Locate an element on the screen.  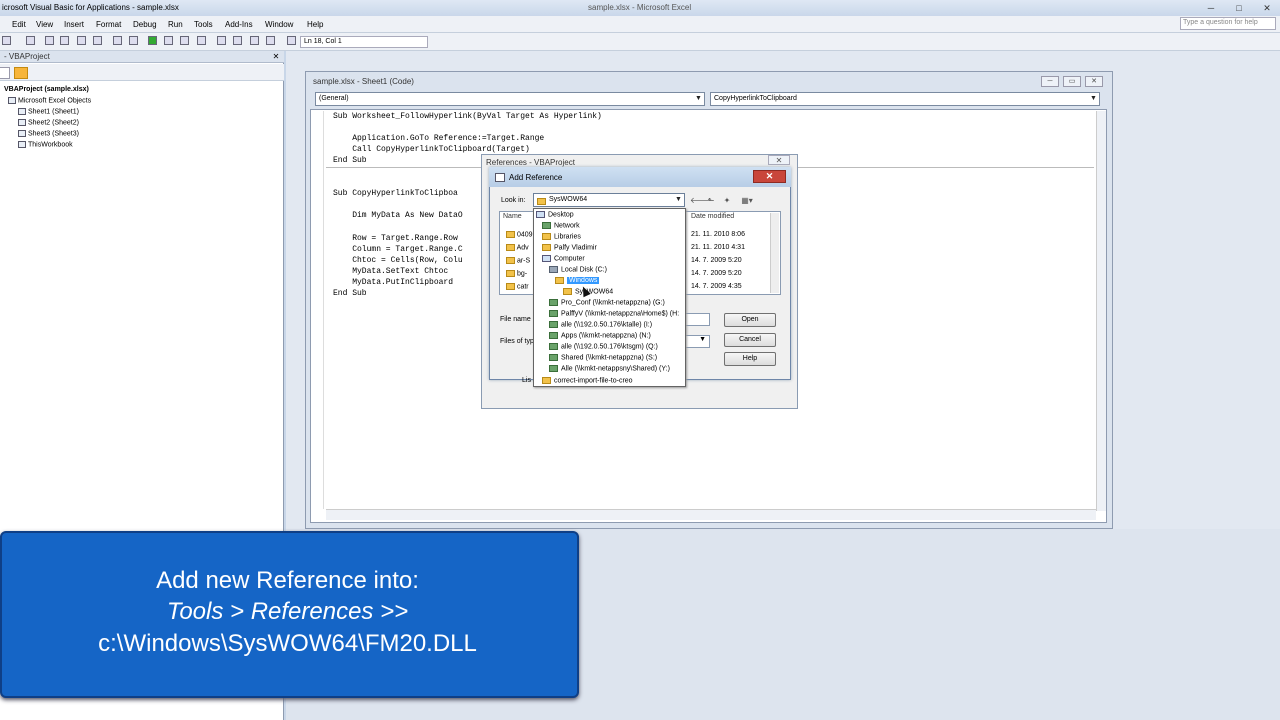
list-item-date: 21. 11. 2010 4:31 is located at coordinates (718, 247).